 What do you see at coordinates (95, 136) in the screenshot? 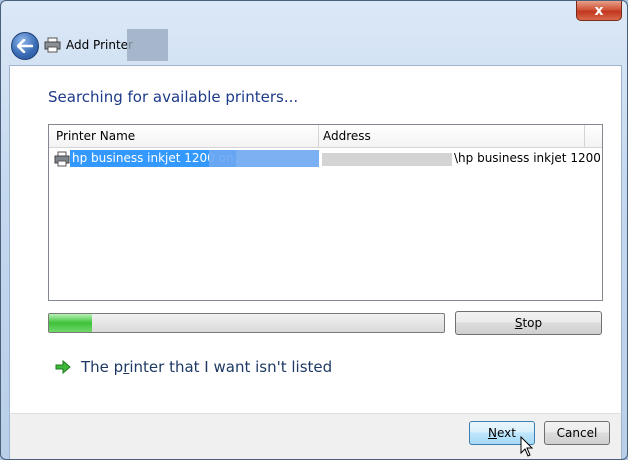
I see `column-header-printer-name: Printer Name` at bounding box center [95, 136].